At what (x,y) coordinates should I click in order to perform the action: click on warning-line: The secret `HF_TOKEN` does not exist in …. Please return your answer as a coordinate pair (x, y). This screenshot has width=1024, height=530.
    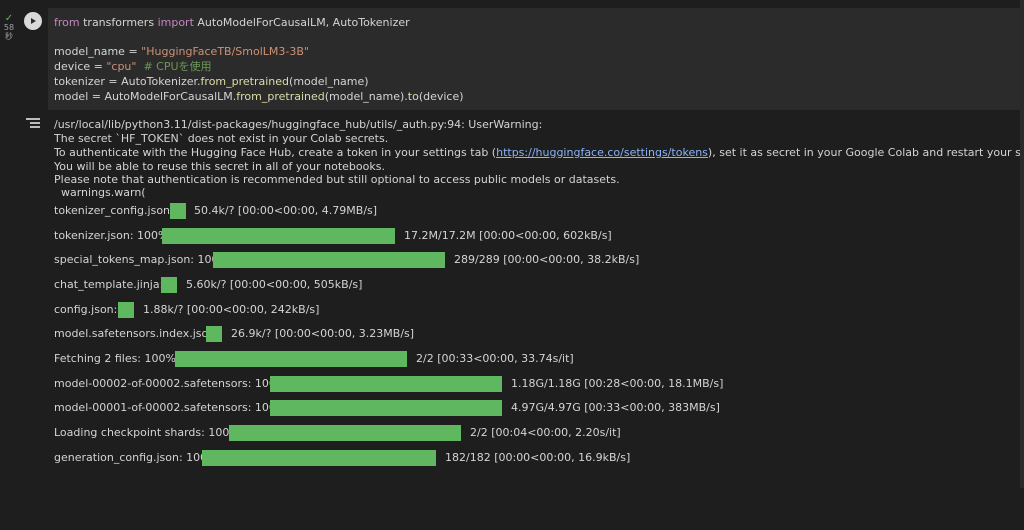
    Looking at the image, I should click on (221, 138).